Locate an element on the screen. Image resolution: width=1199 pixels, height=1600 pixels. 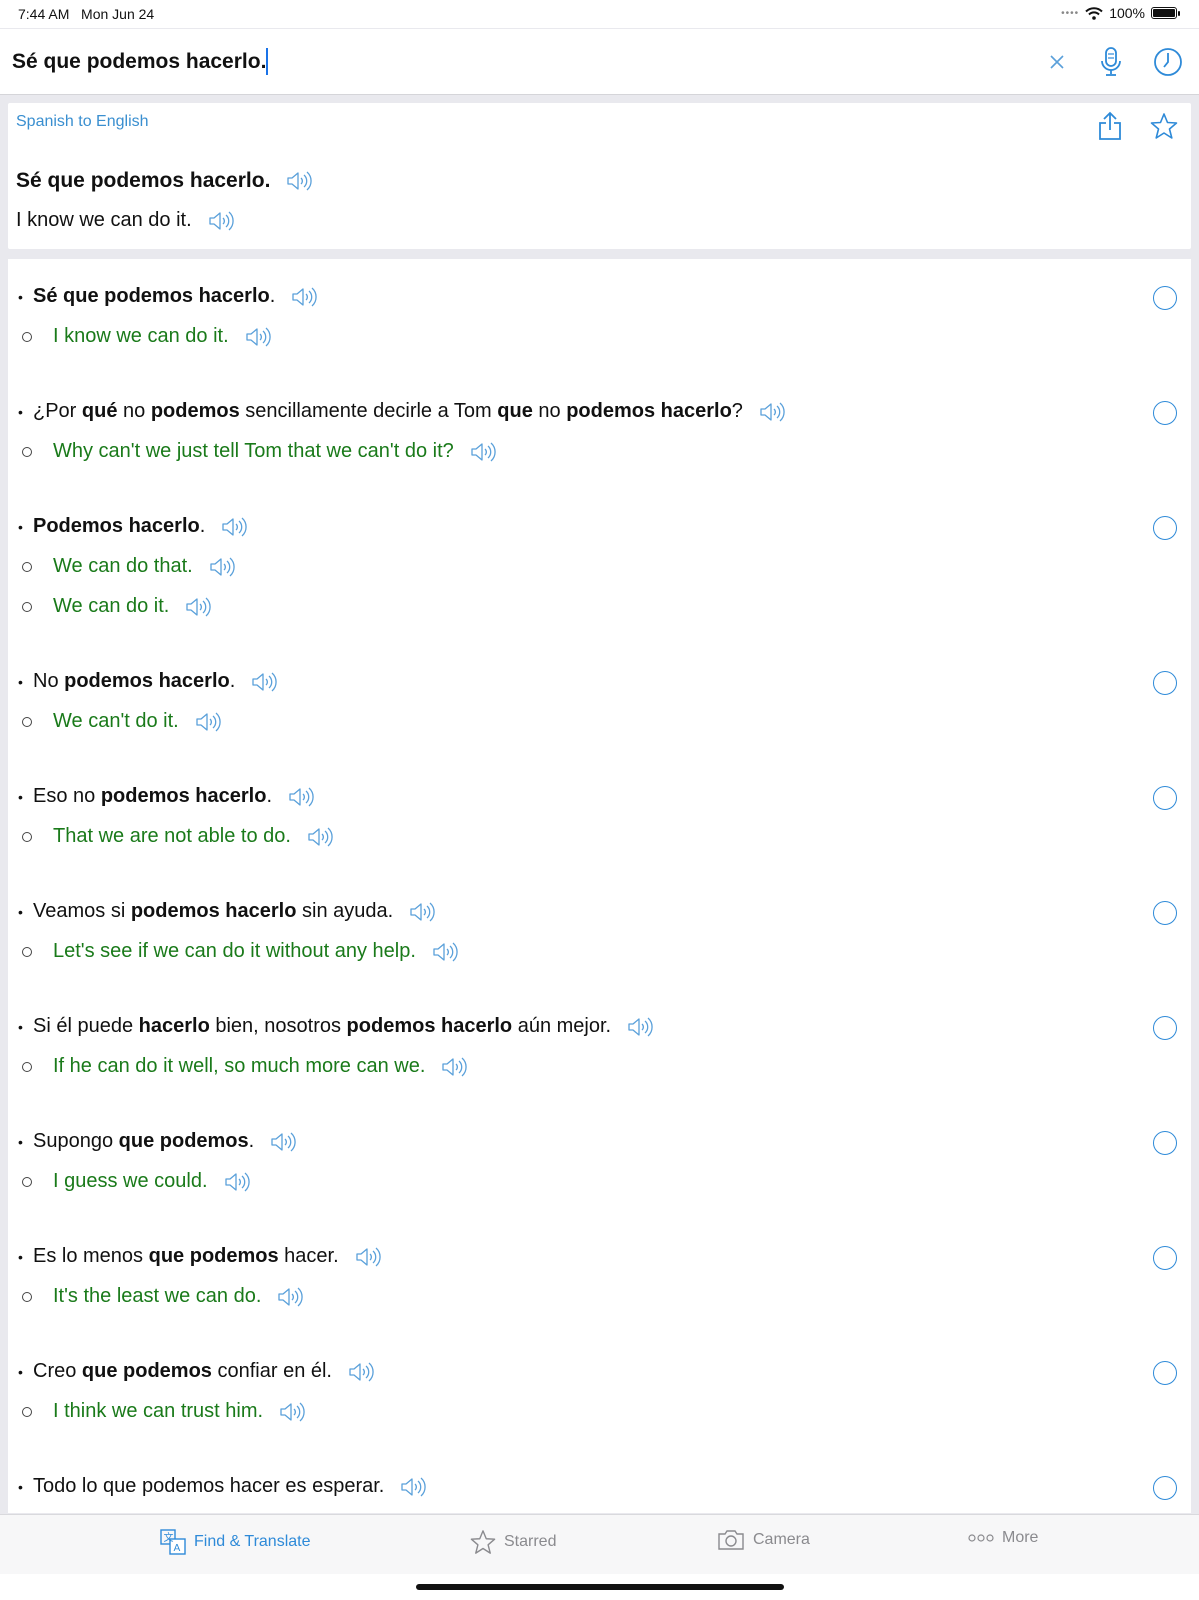
translation-text: It's the least we can do. is located at coordinates (157, 1296).